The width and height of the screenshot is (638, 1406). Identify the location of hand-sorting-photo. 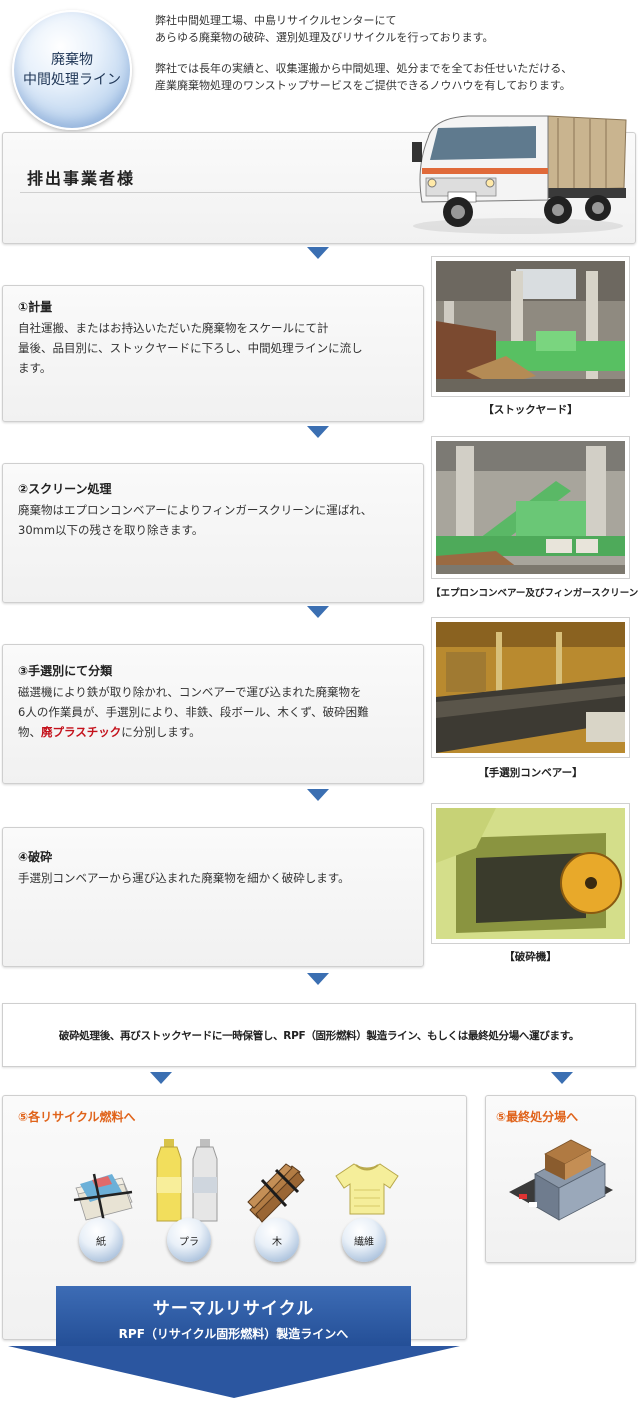
(530, 687).